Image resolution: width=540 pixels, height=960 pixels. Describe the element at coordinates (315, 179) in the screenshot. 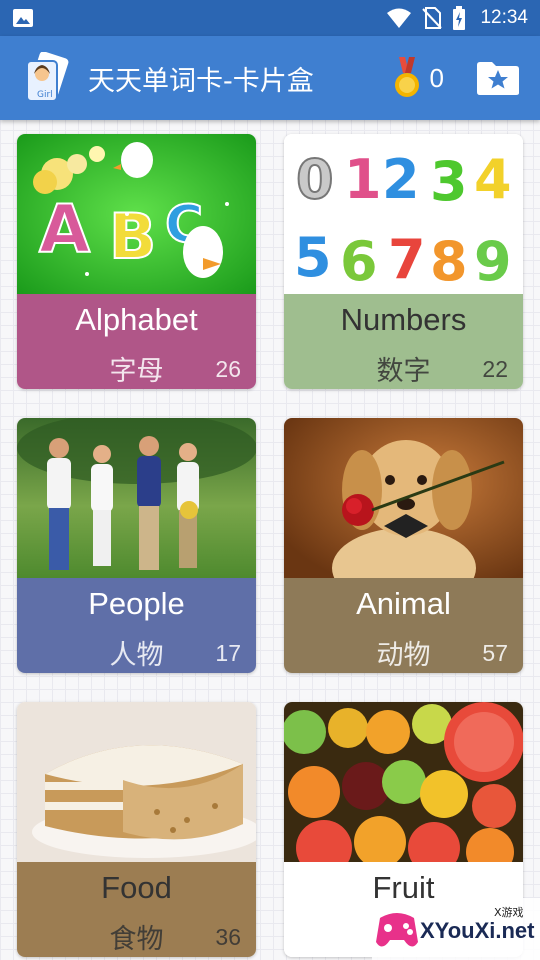

I see `digit-0: 0` at that location.